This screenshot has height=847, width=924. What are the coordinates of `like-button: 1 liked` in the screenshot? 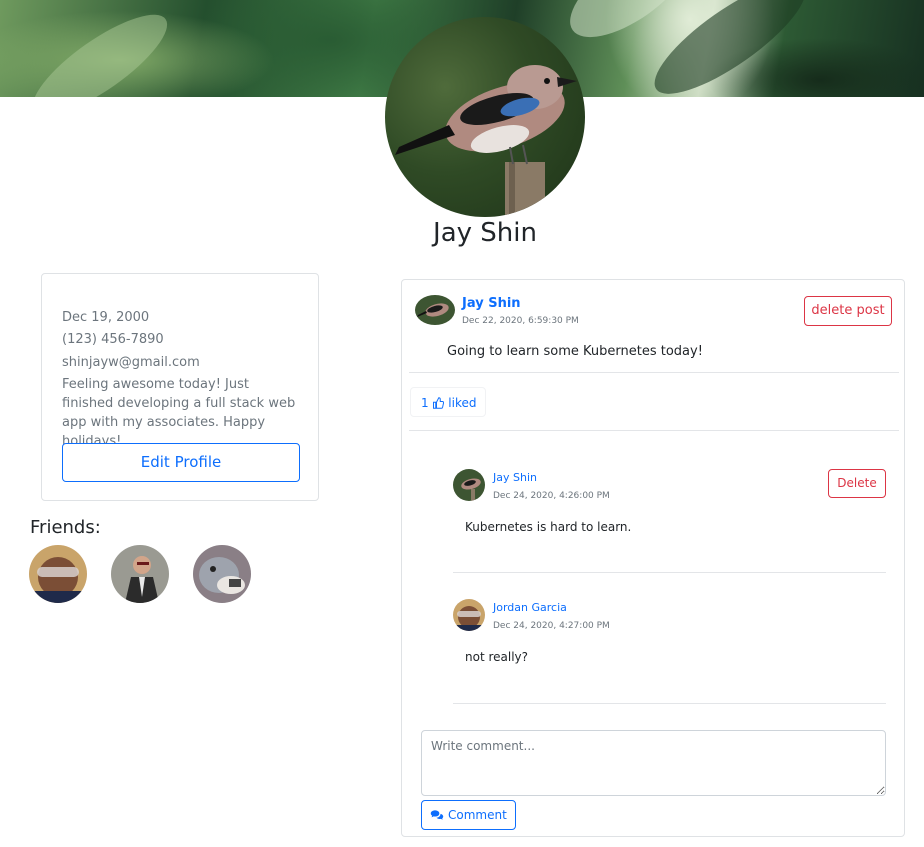 It's located at (448, 402).